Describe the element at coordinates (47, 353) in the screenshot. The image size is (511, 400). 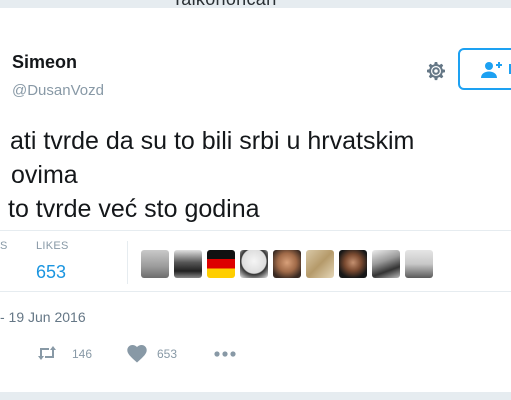
I see `retweet-icon` at that location.